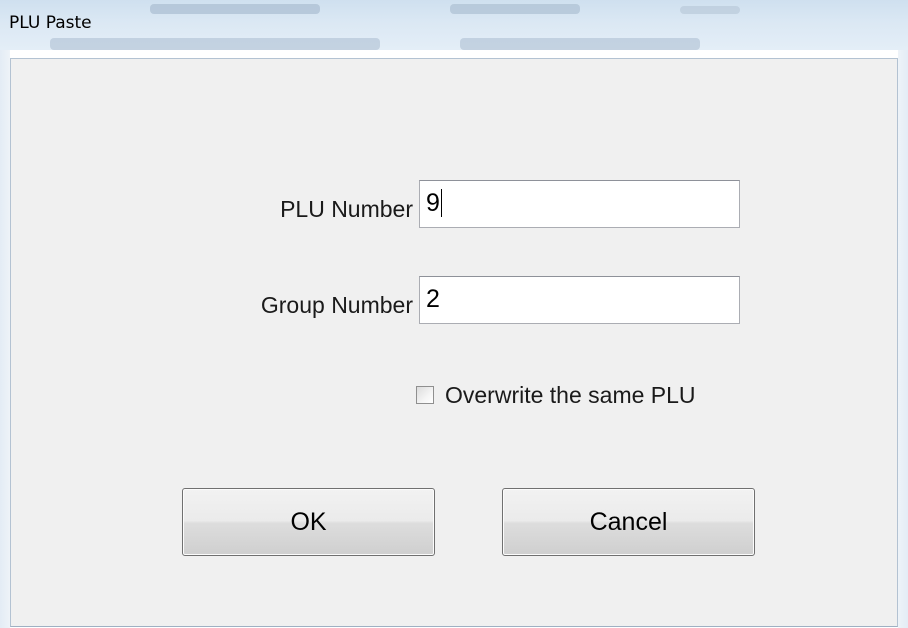  What do you see at coordinates (903, 339) in the screenshot?
I see `window-frame-right` at bounding box center [903, 339].